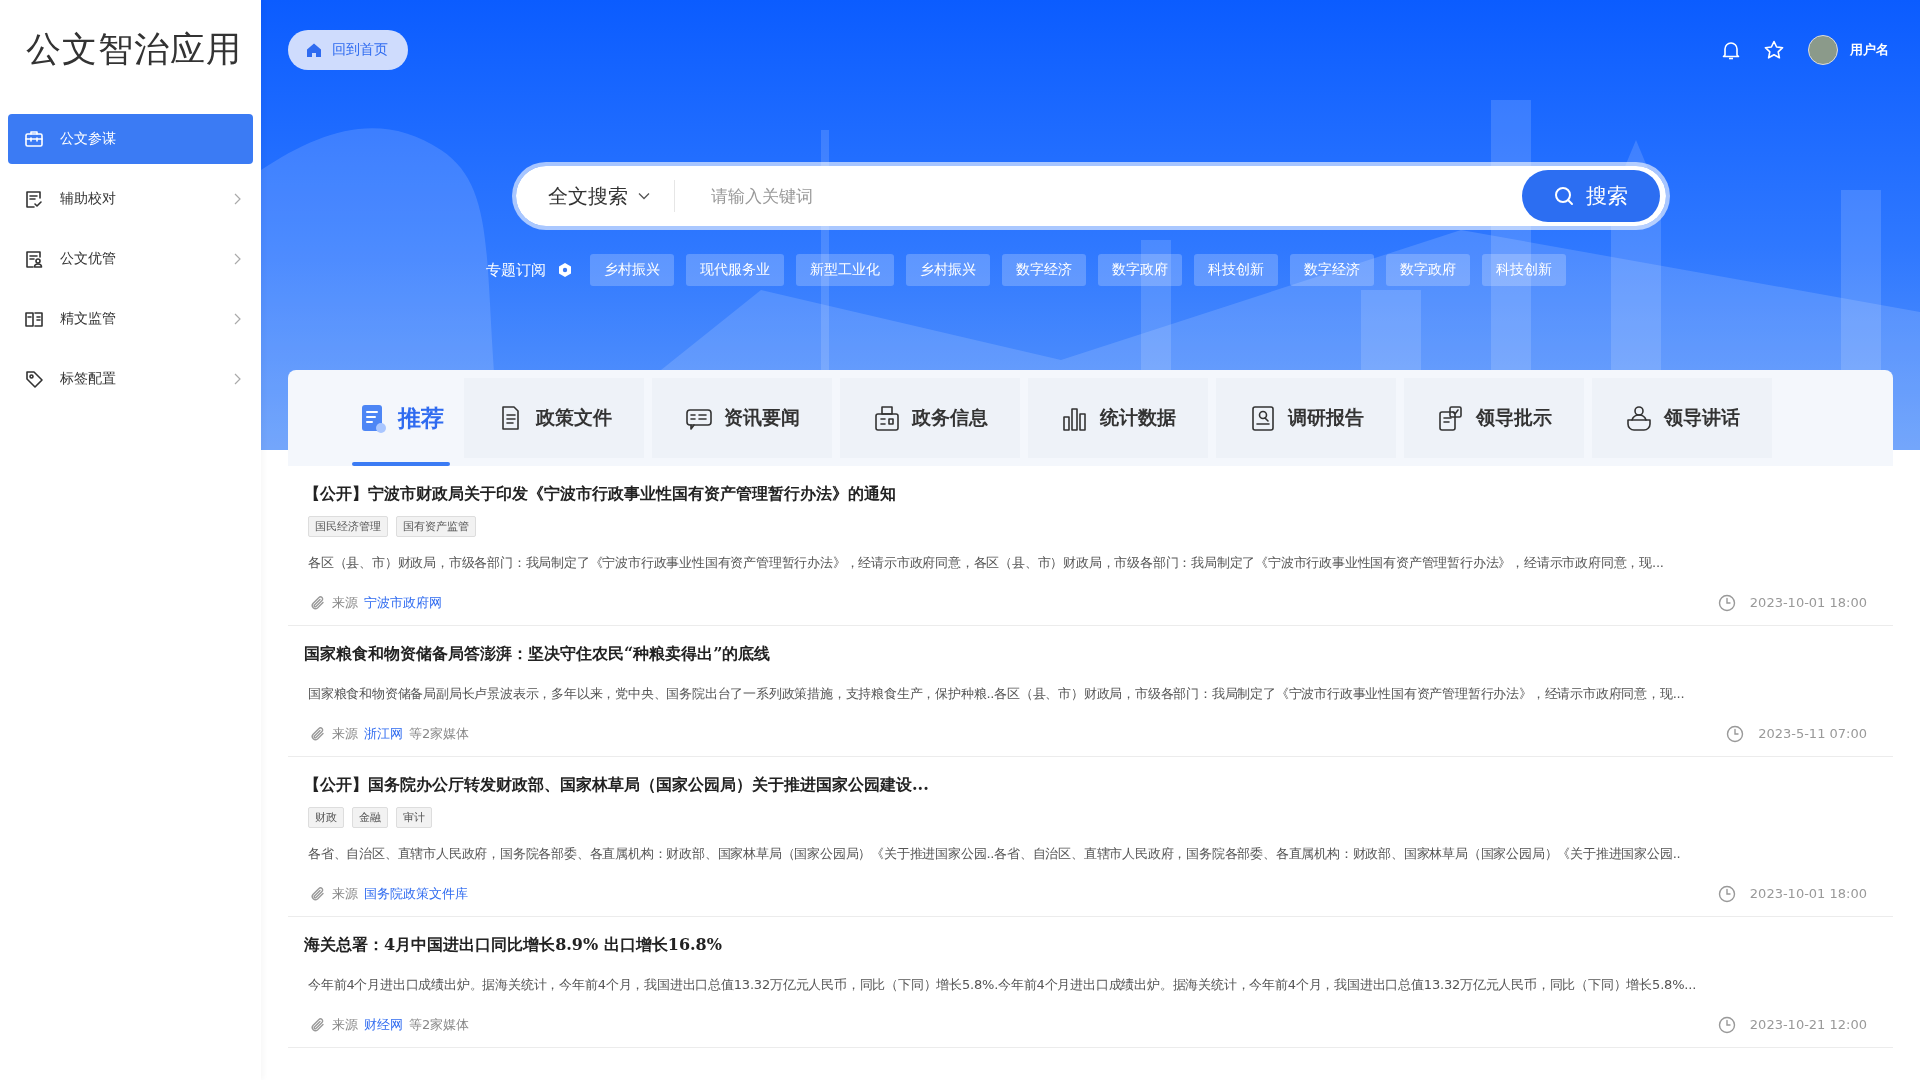  Describe the element at coordinates (403, 603) in the screenshot. I see `source-link: 宁波市政府网` at that location.